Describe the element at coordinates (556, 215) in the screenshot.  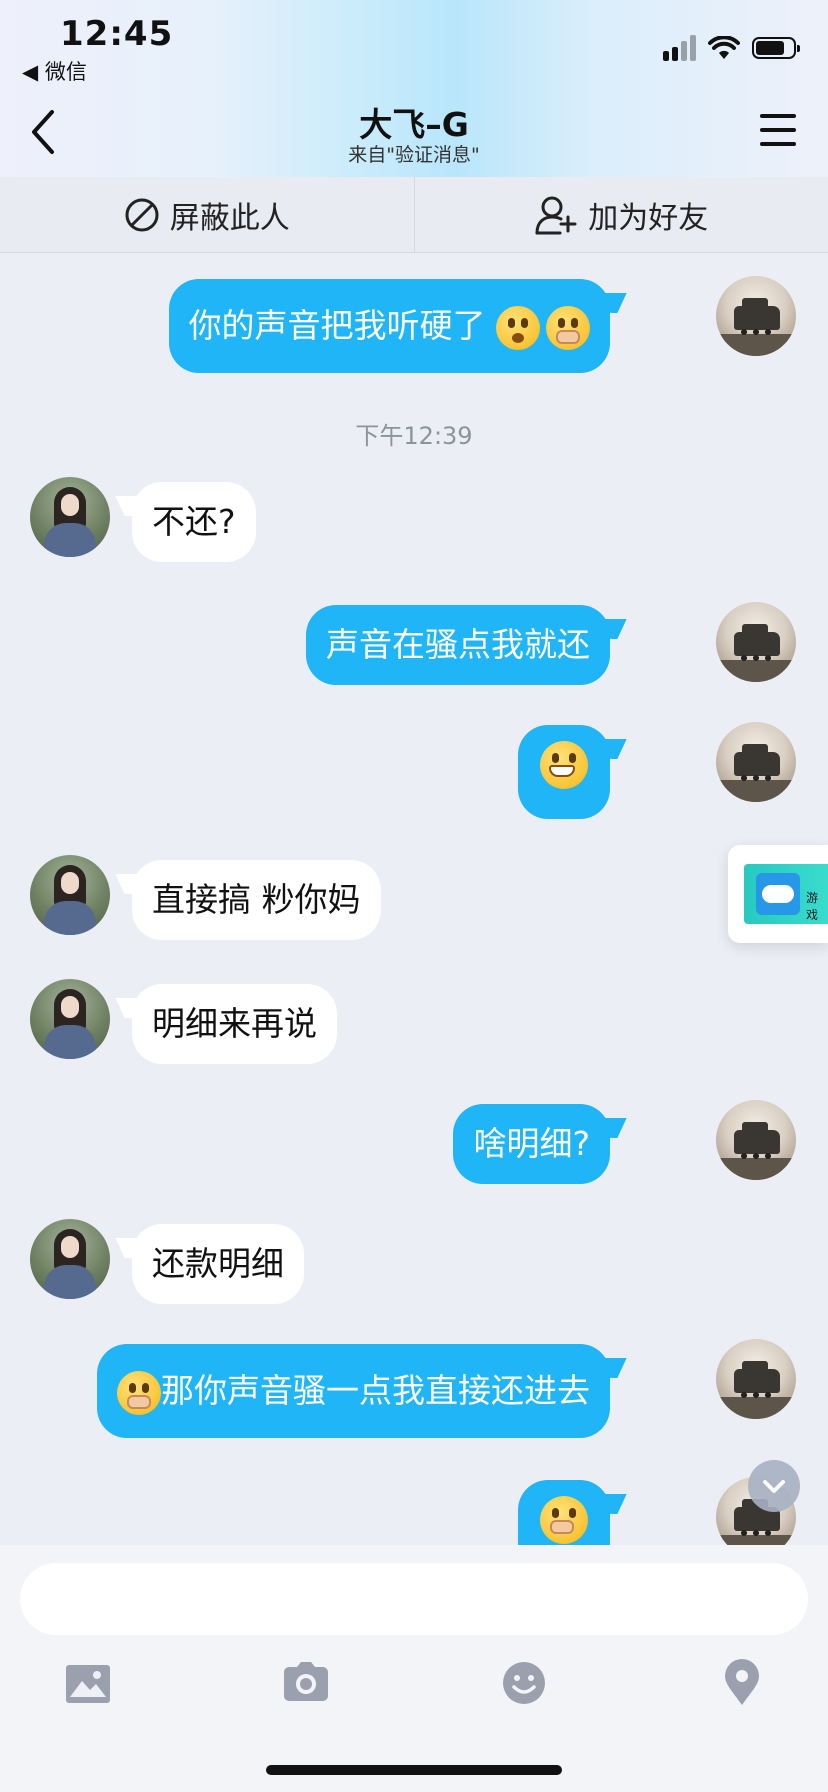
I see `add-user-icon` at that location.